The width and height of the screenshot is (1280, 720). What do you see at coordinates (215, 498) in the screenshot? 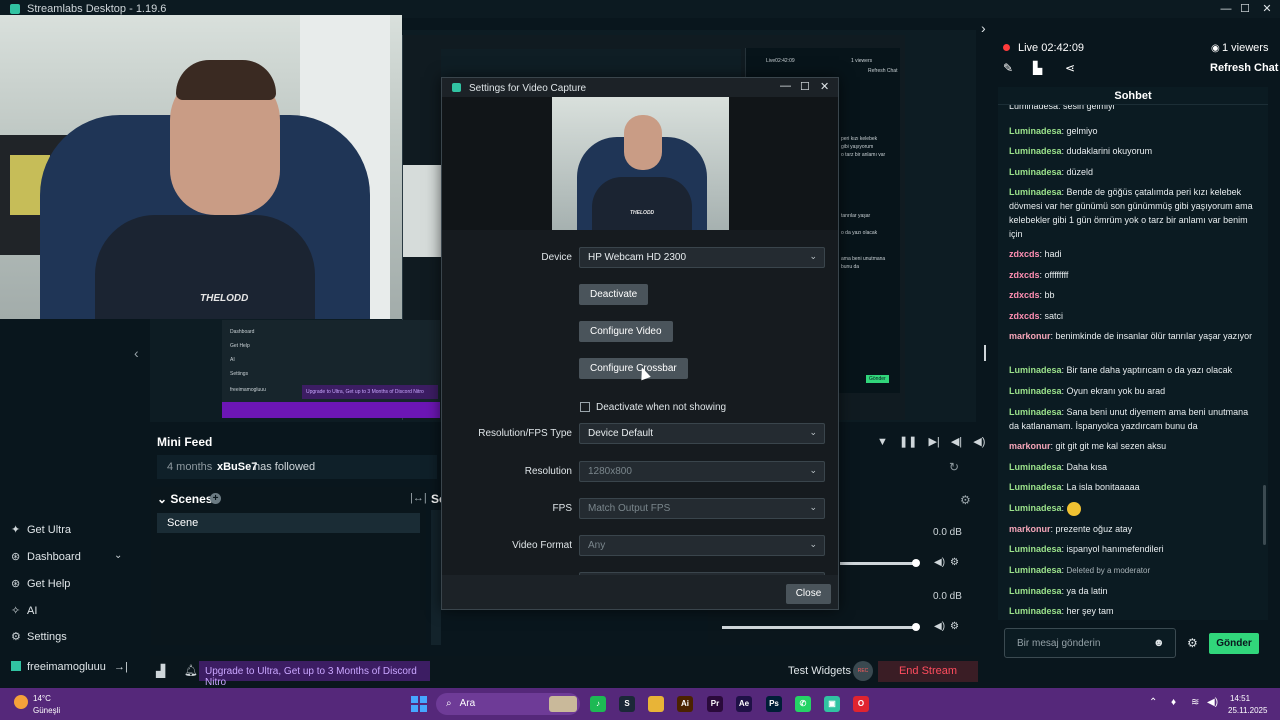
I see `add-scene-icon: +` at bounding box center [215, 498].